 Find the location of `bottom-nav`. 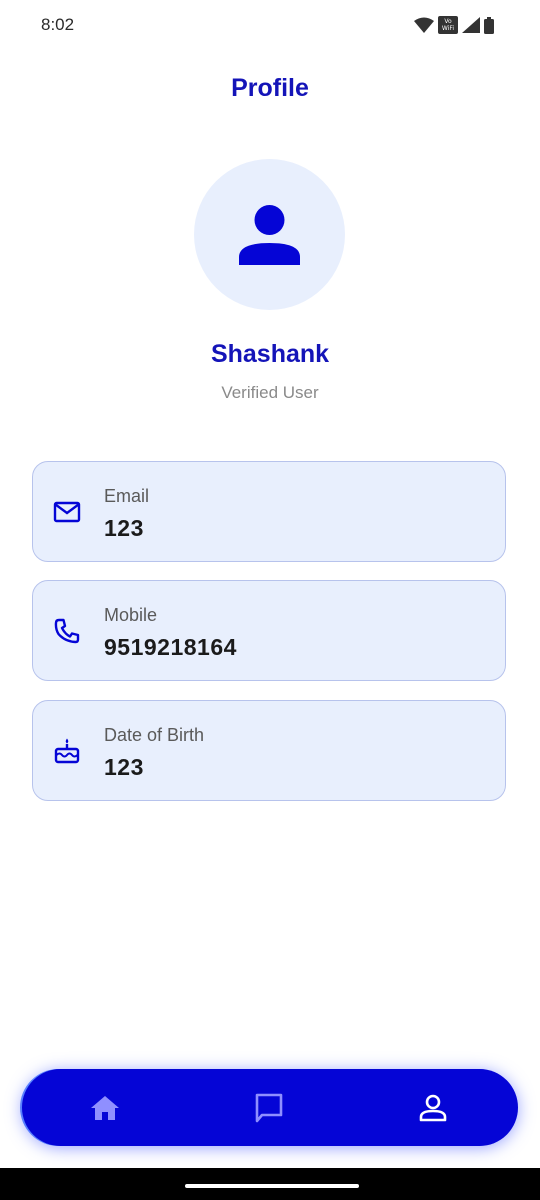

bottom-nav is located at coordinates (270, 1107).